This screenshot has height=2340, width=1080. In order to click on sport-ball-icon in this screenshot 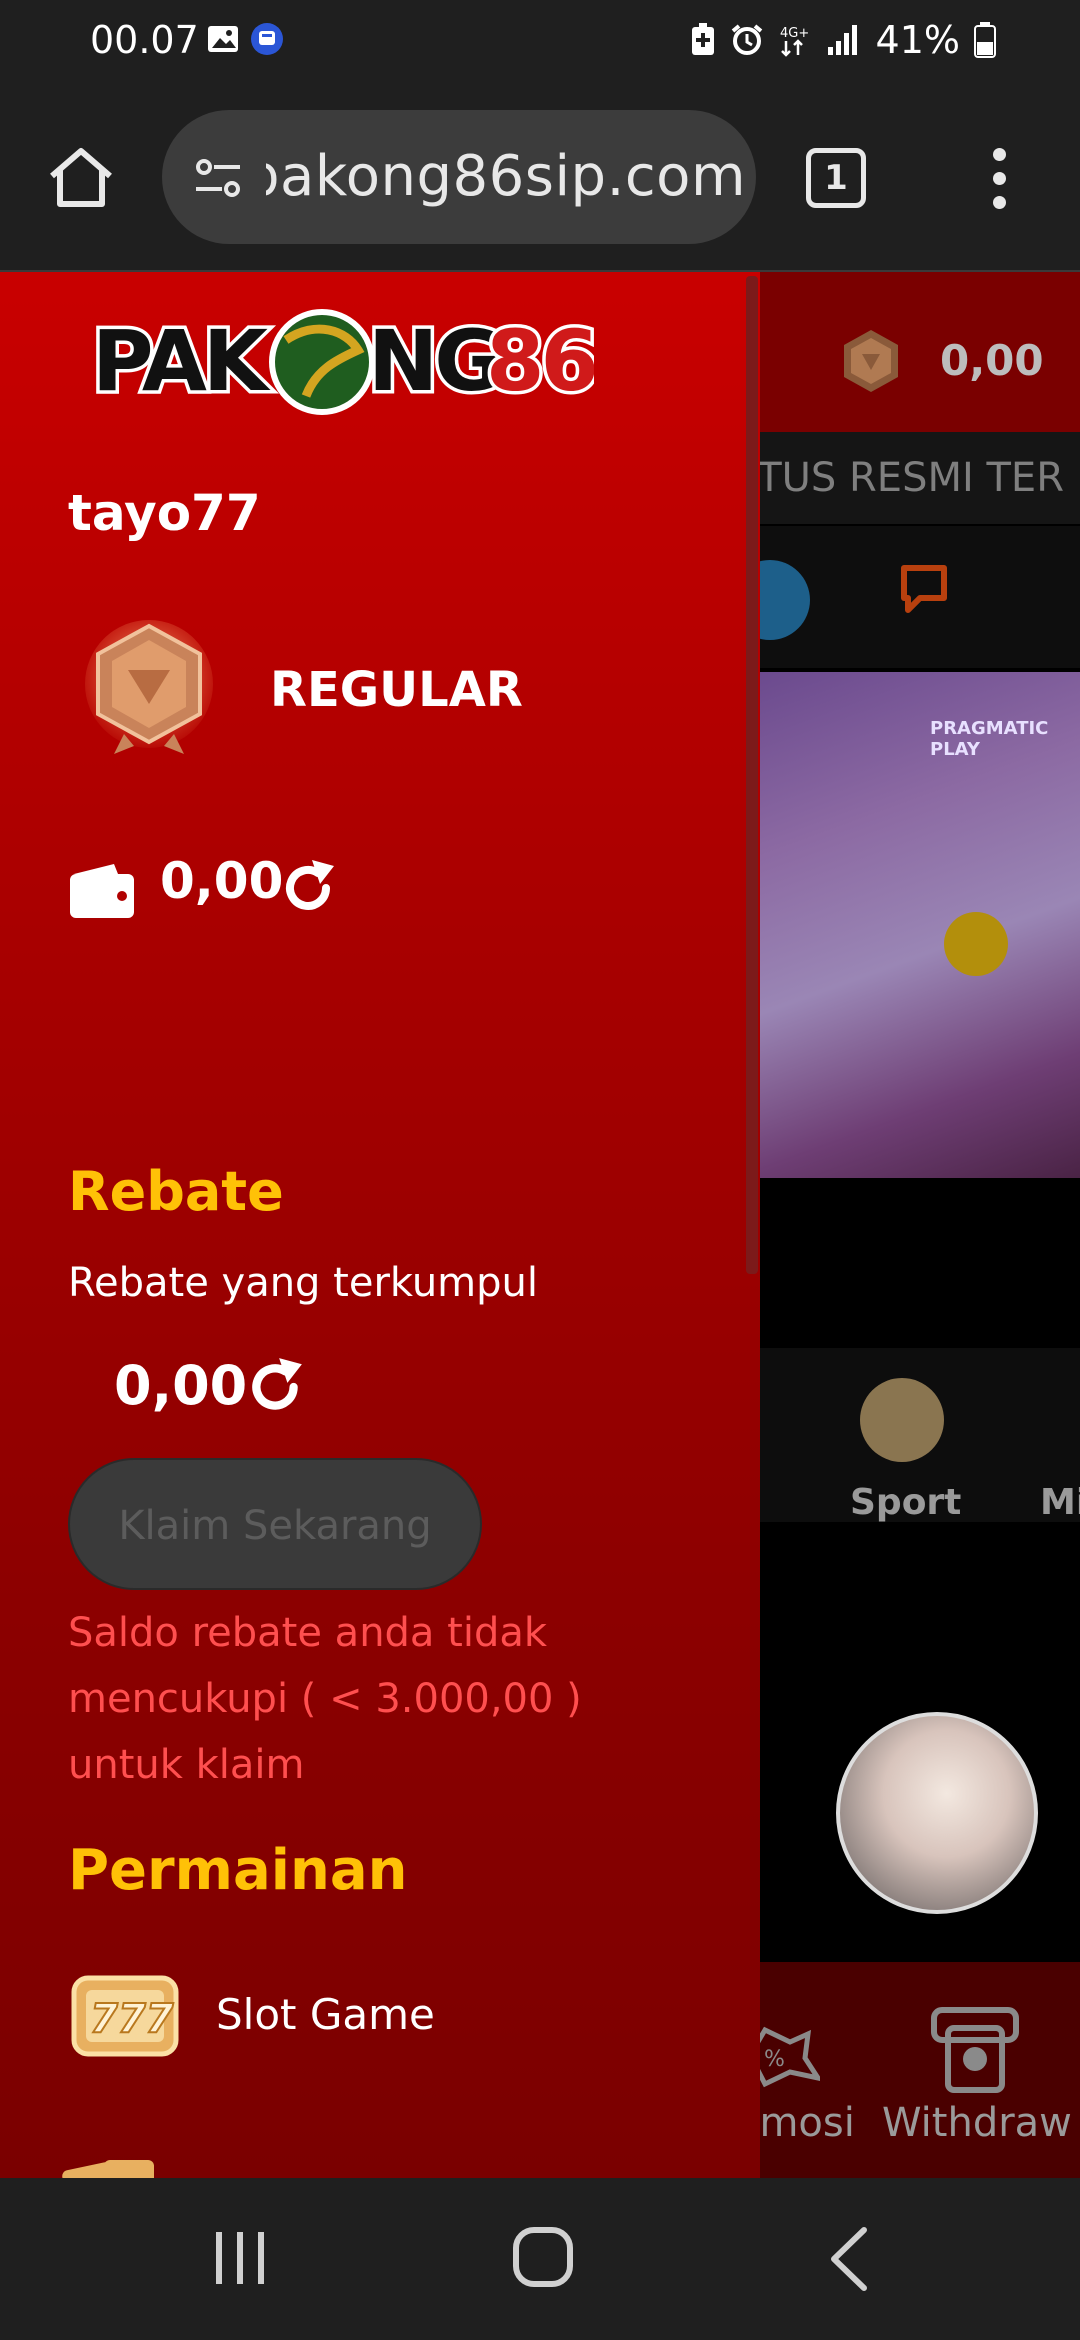, I will do `click(902, 1420)`.